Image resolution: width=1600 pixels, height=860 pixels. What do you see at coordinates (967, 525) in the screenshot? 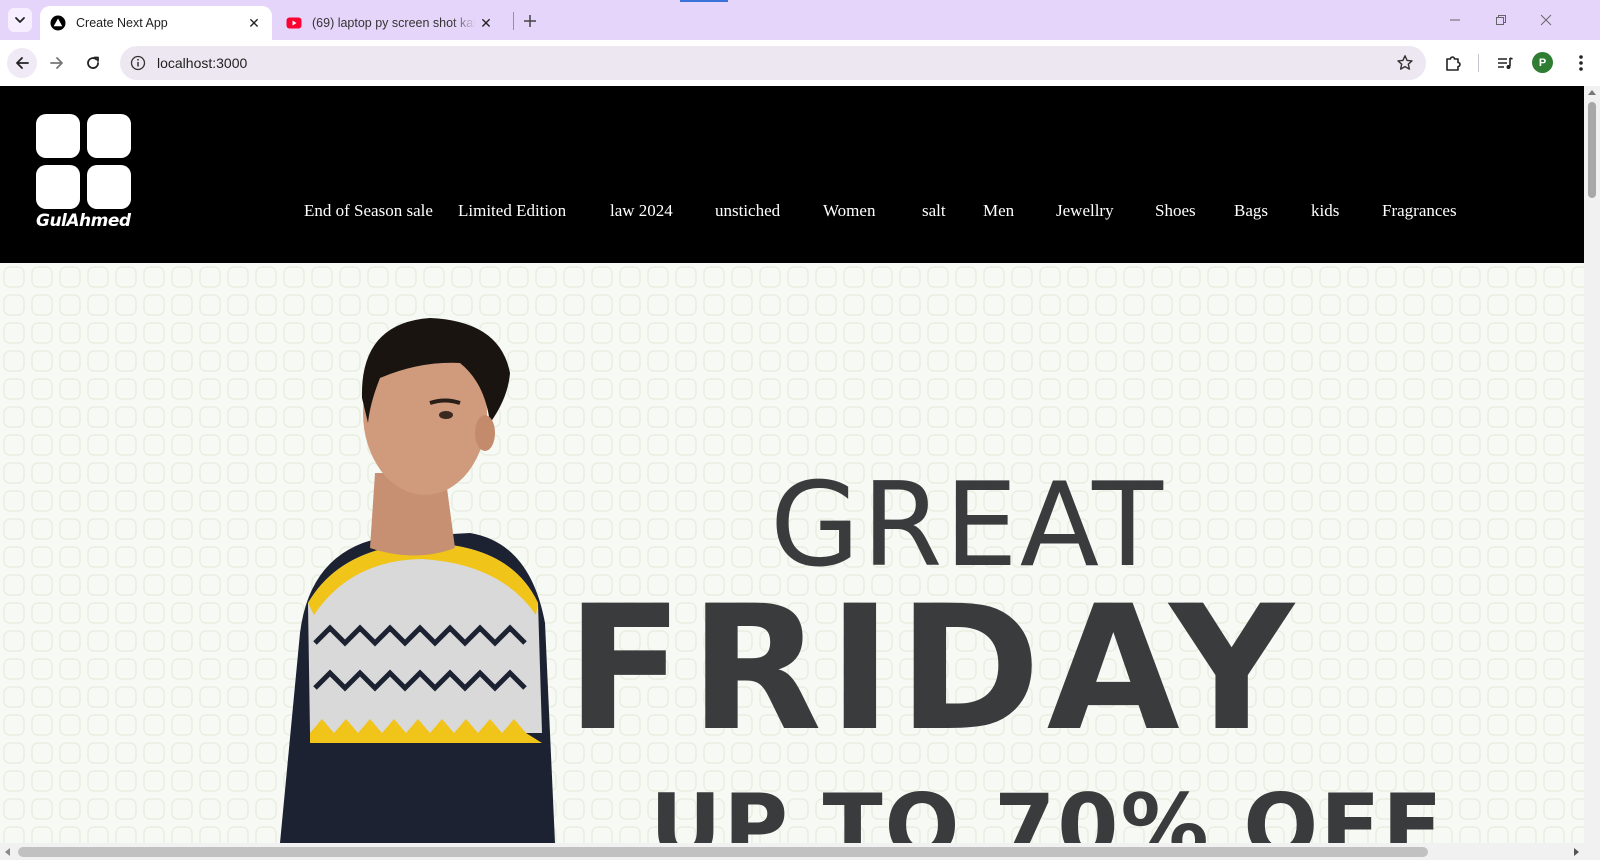
I see `hero-headline-great: GREAT` at bounding box center [967, 525].